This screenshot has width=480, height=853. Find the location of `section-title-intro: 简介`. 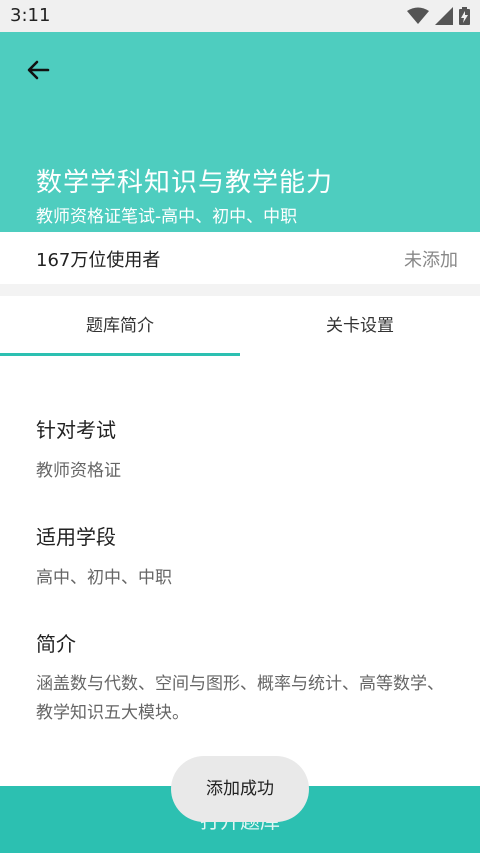

section-title-intro: 简介 is located at coordinates (56, 644).